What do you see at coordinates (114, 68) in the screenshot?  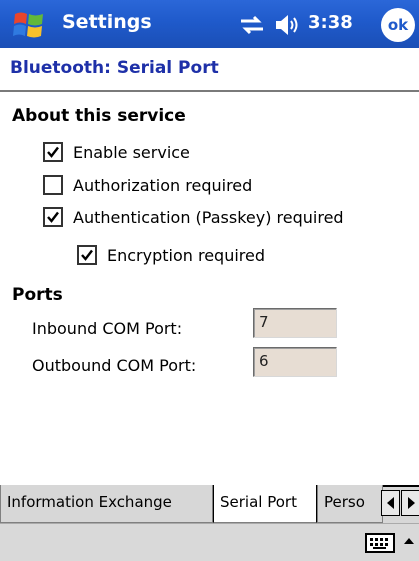 I see `page-title: Bluetooth: Serial Port` at bounding box center [114, 68].